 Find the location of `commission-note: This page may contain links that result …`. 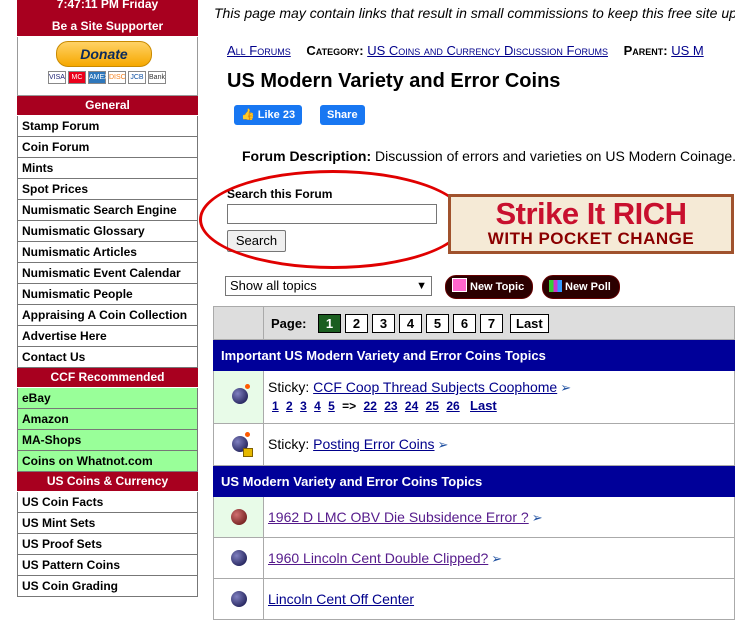

commission-note: This page may contain links that result … is located at coordinates (474, 13).